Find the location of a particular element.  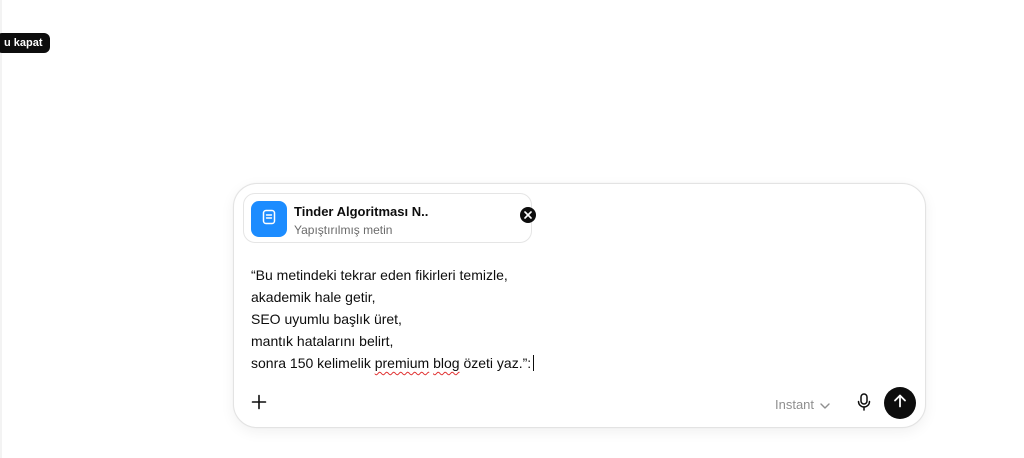

model-selector: Instant is located at coordinates (802, 404).